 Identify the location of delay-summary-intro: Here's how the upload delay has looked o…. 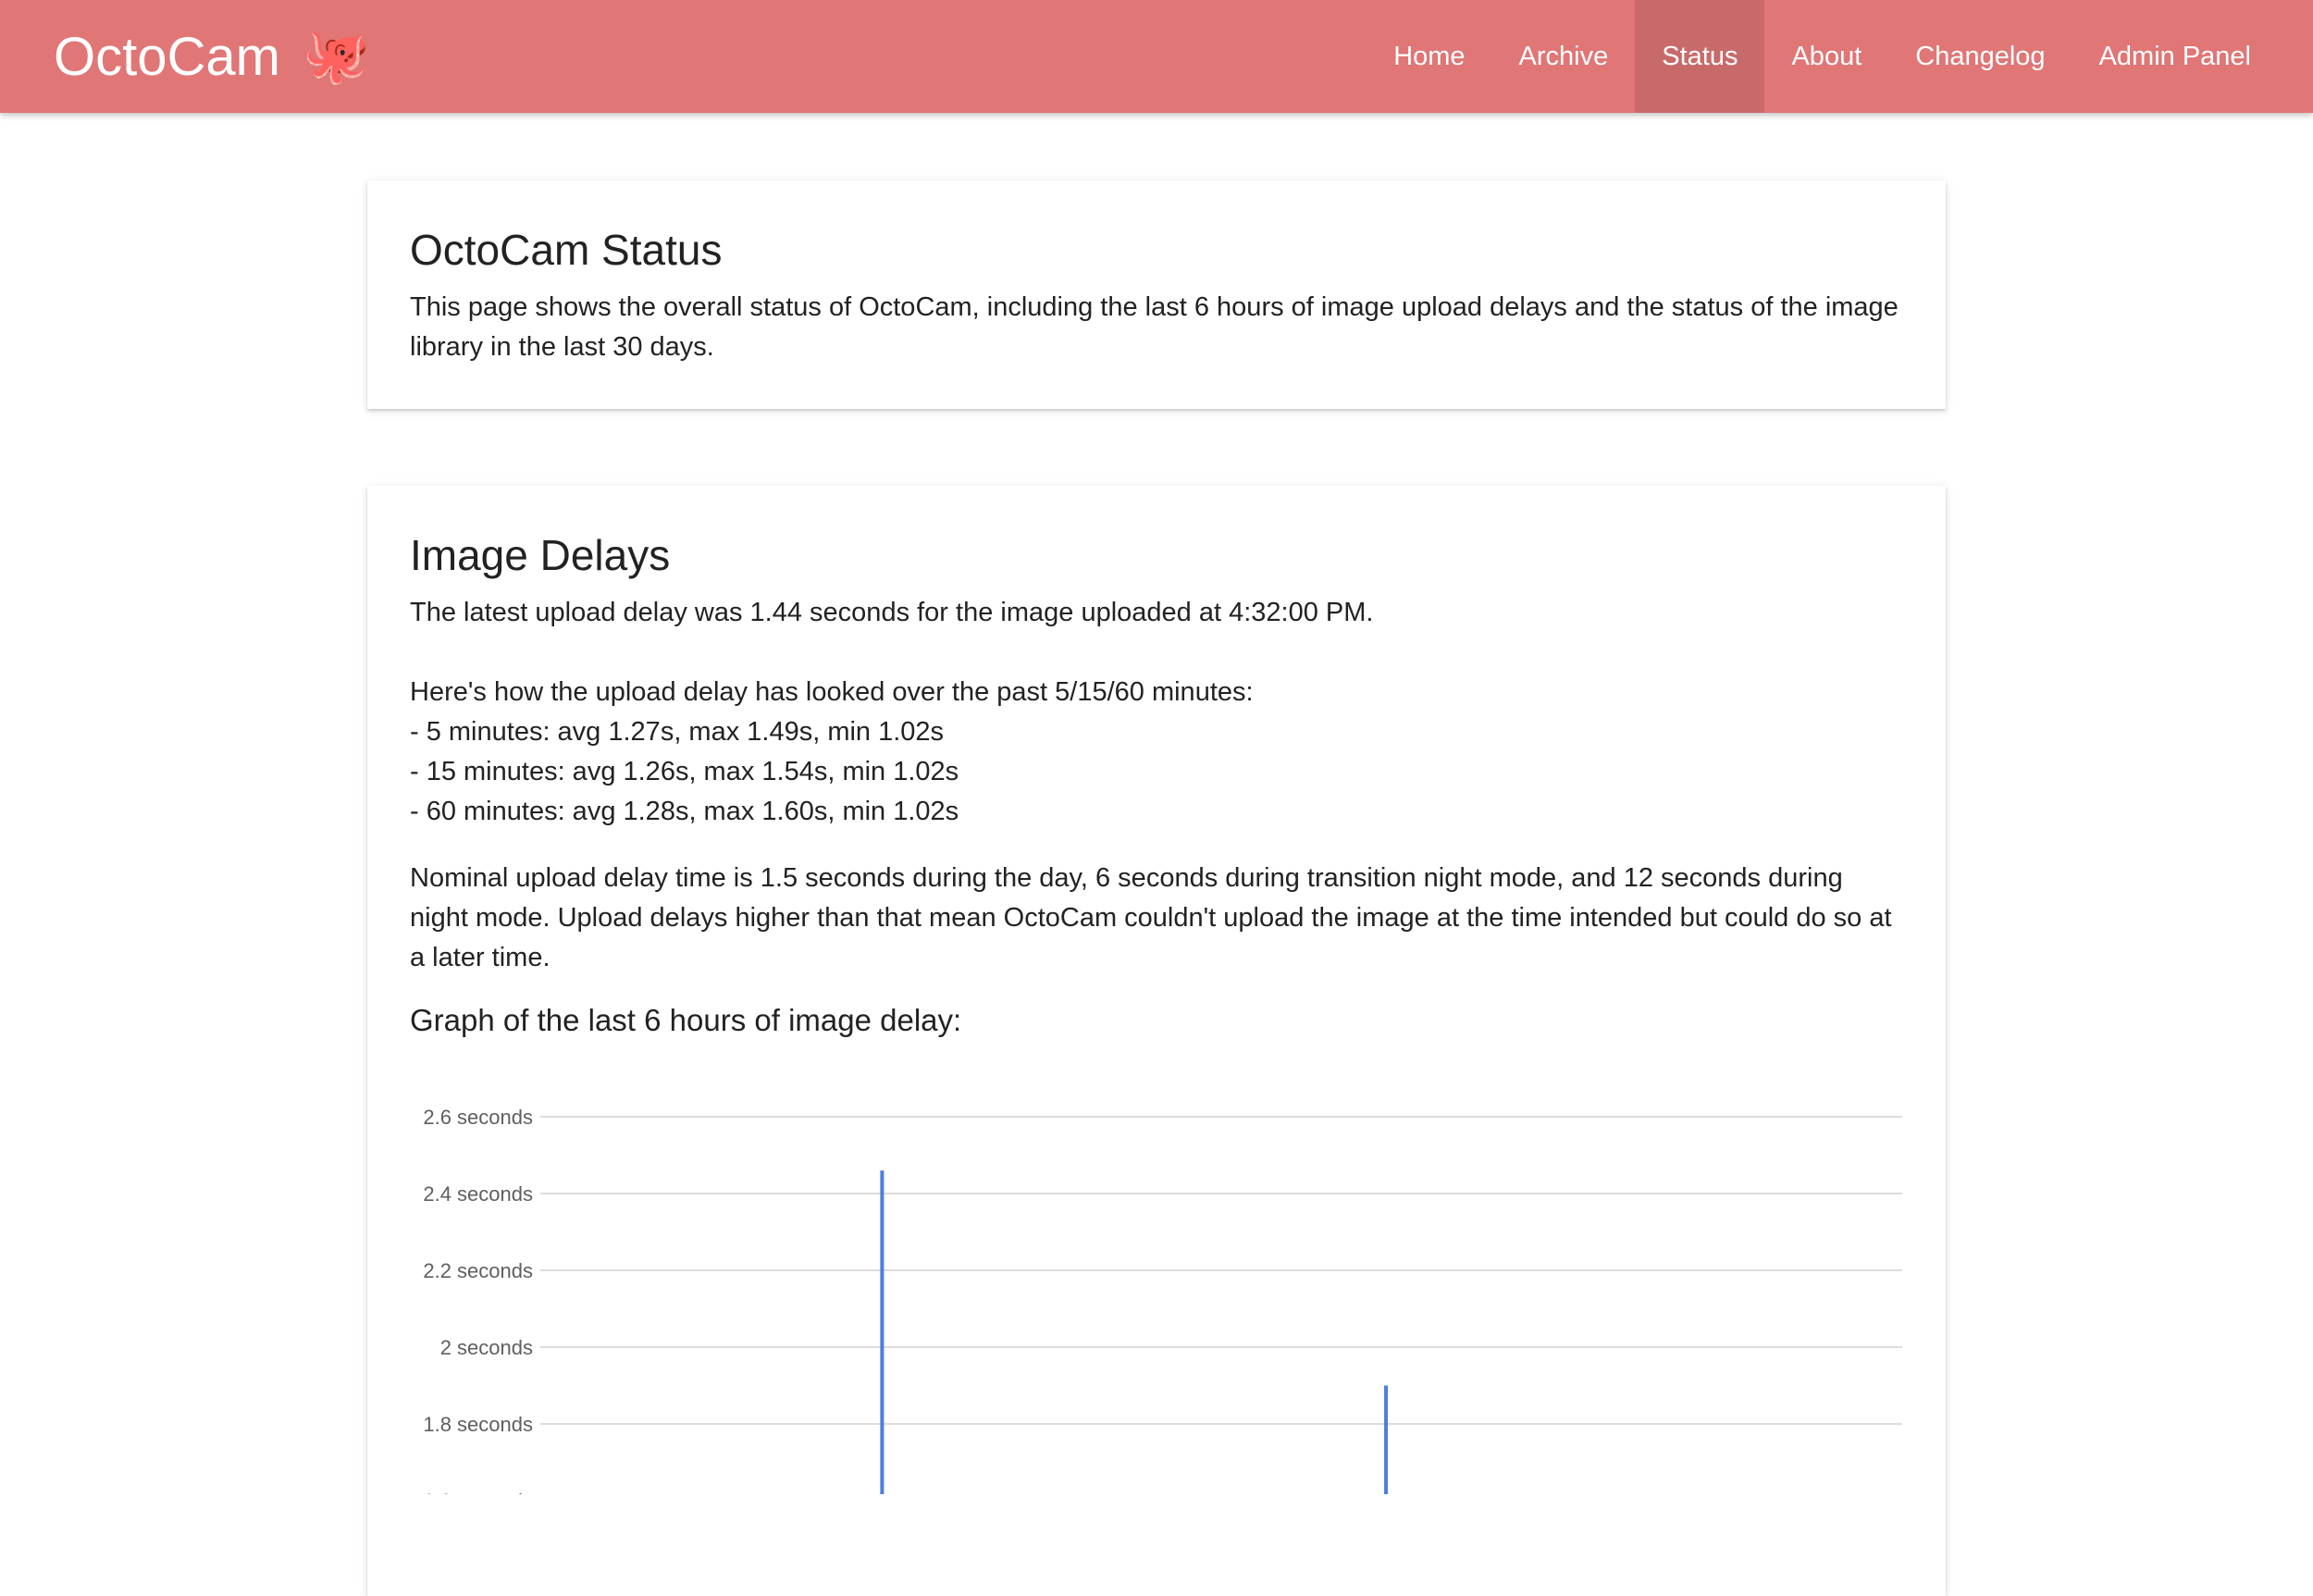
(832, 692).